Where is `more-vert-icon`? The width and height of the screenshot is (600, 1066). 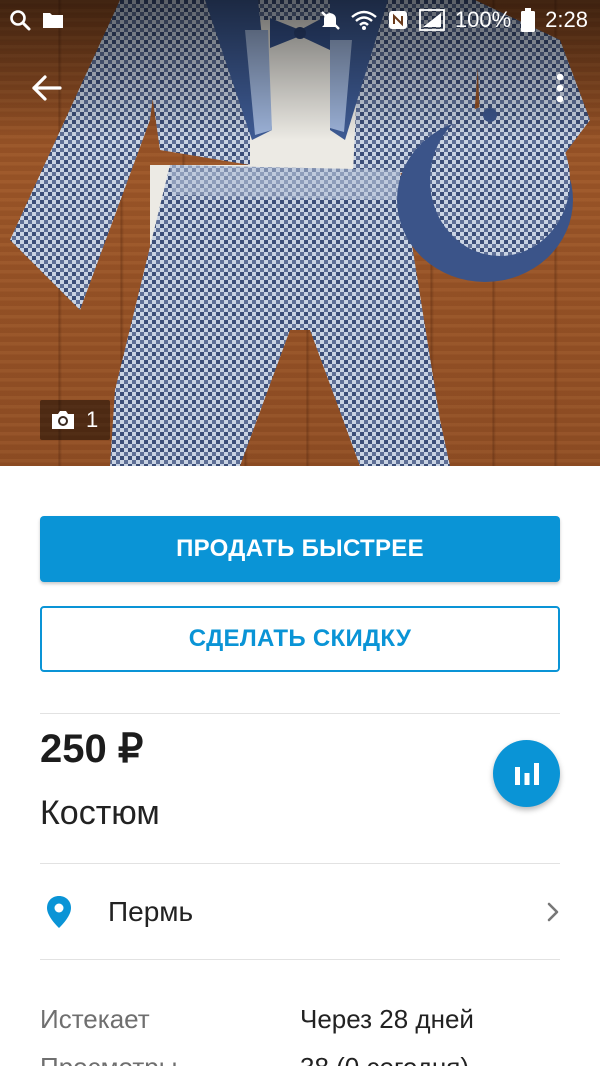
more-vert-icon is located at coordinates (560, 88).